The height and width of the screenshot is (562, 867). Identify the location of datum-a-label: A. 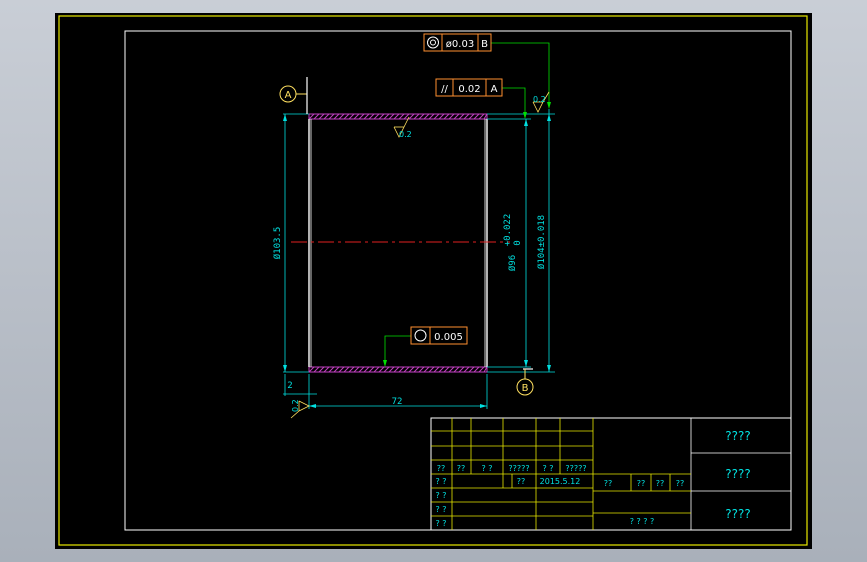
(288, 95).